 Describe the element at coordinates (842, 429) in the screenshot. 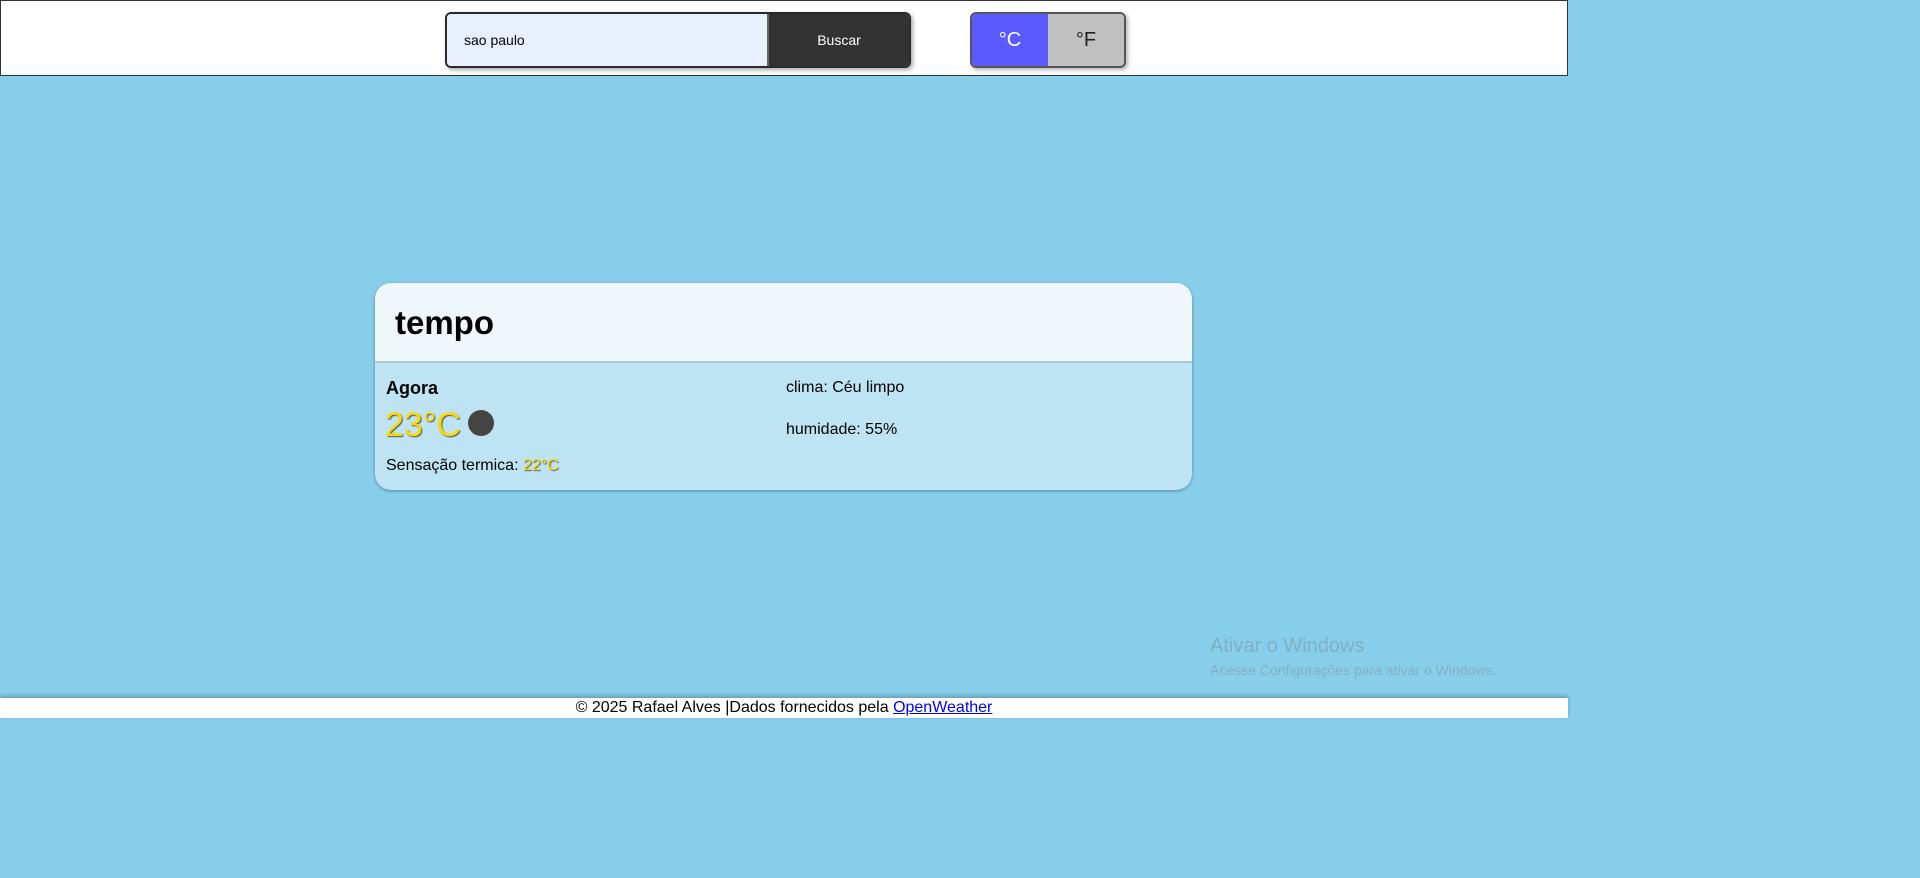

I see `humidity: humidade: 55%` at that location.